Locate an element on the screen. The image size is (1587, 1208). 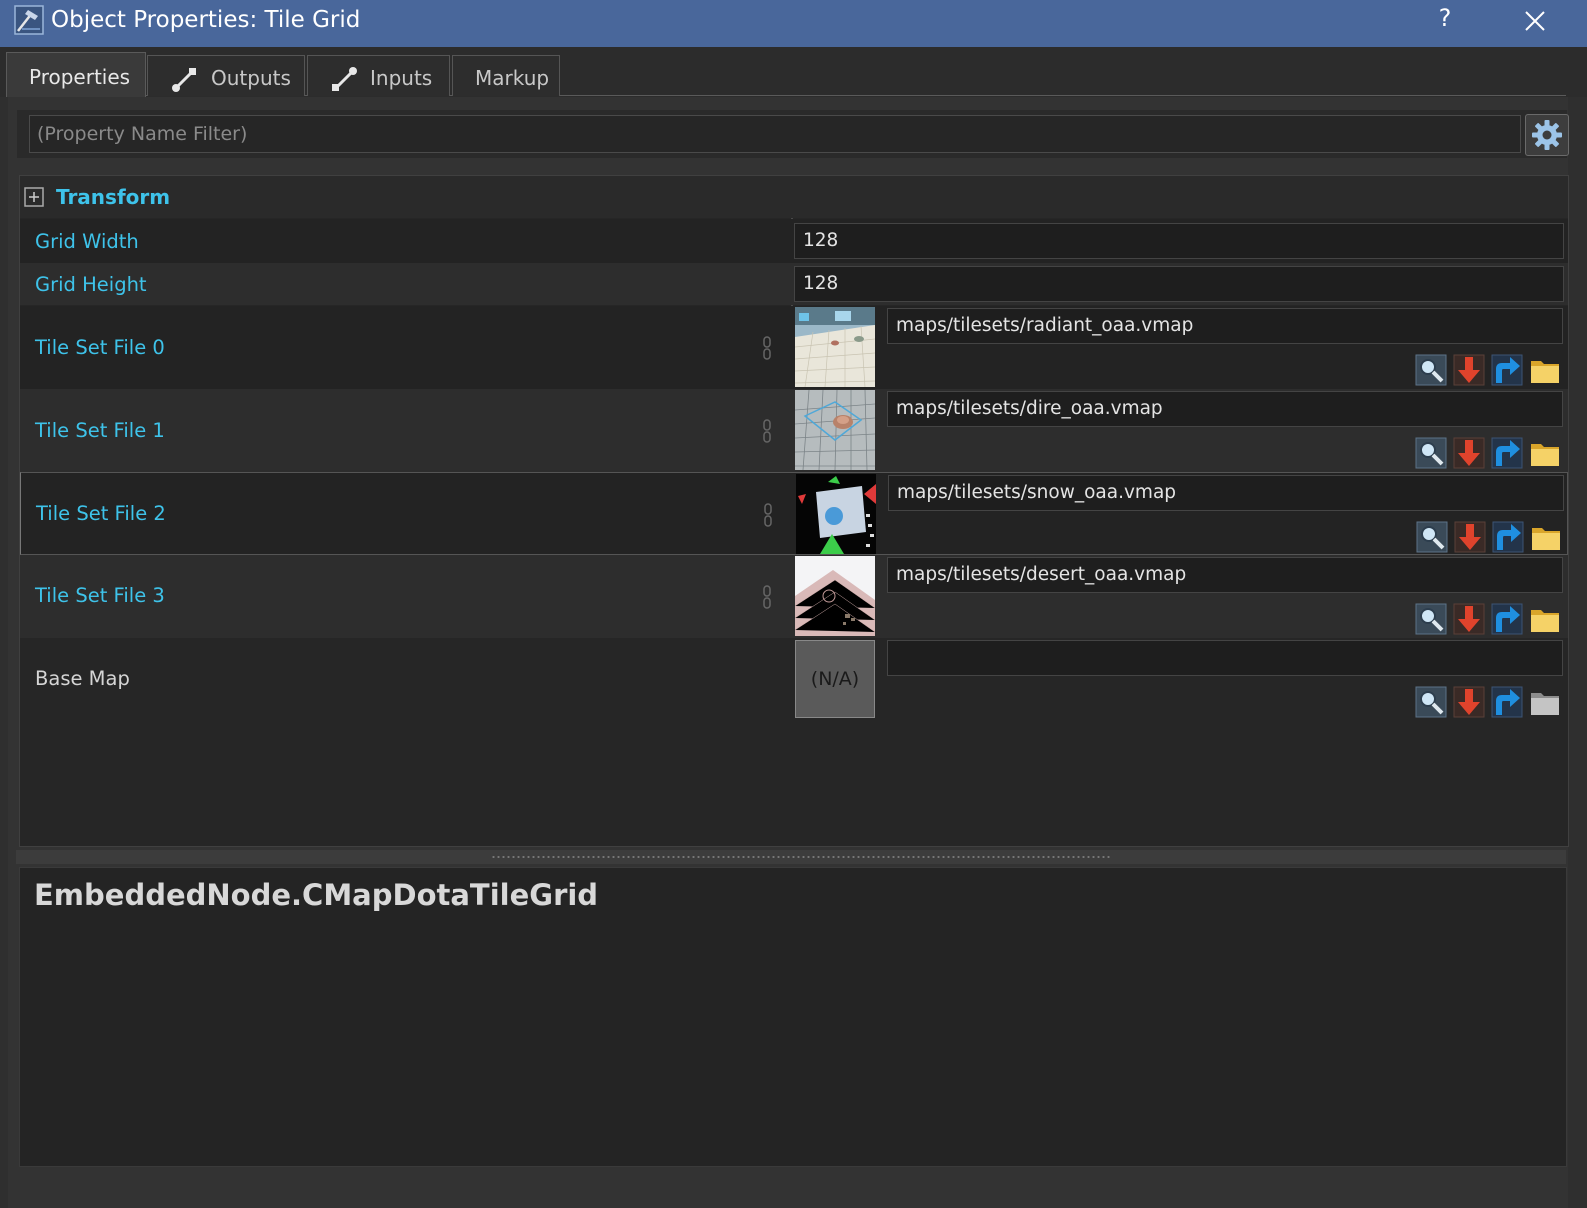
plus-icon is located at coordinates (34, 197).